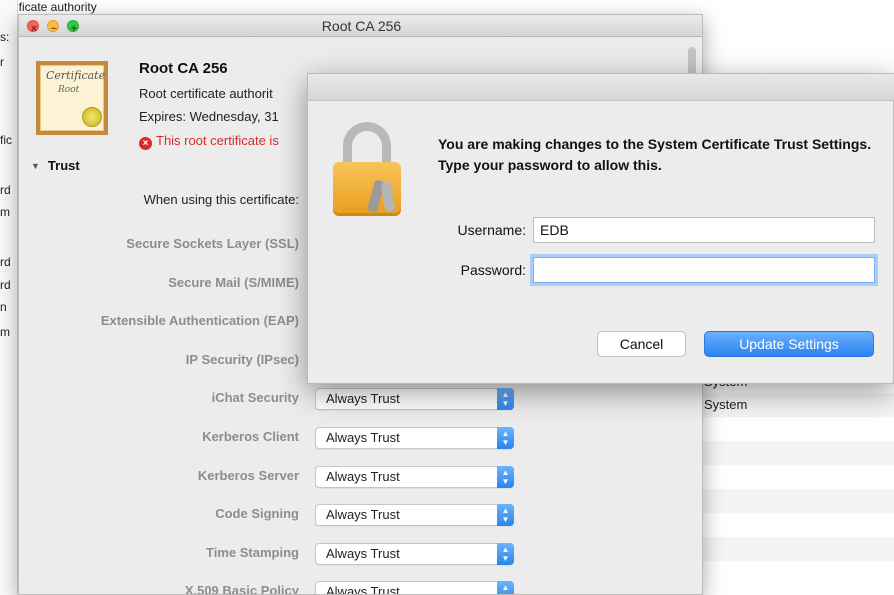 The height and width of the screenshot is (595, 894). I want to click on username-label: Username:, so click(491, 230).